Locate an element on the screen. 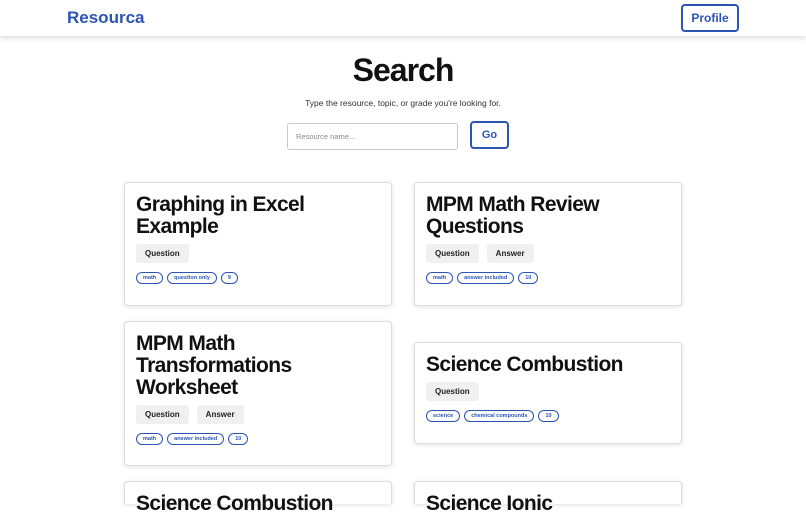  tag: 9 is located at coordinates (229, 278).